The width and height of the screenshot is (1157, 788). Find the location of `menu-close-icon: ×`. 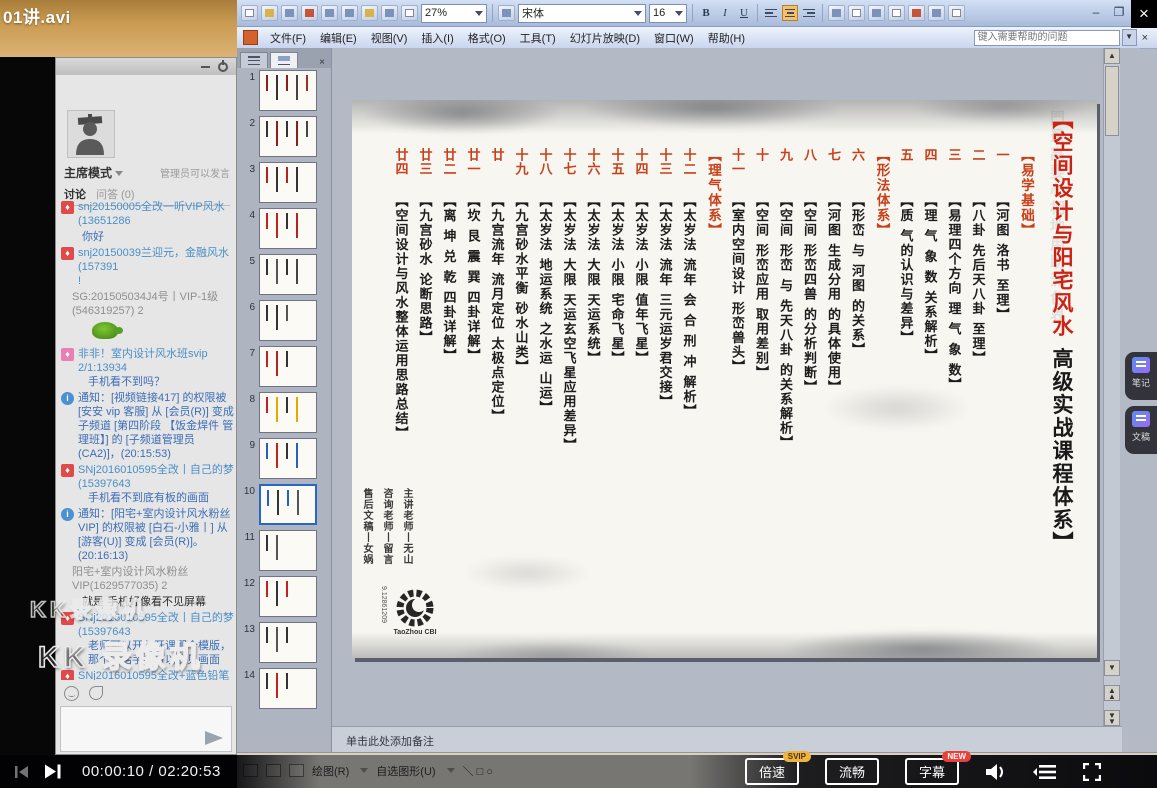

menu-close-icon: × is located at coordinates (1145, 38).